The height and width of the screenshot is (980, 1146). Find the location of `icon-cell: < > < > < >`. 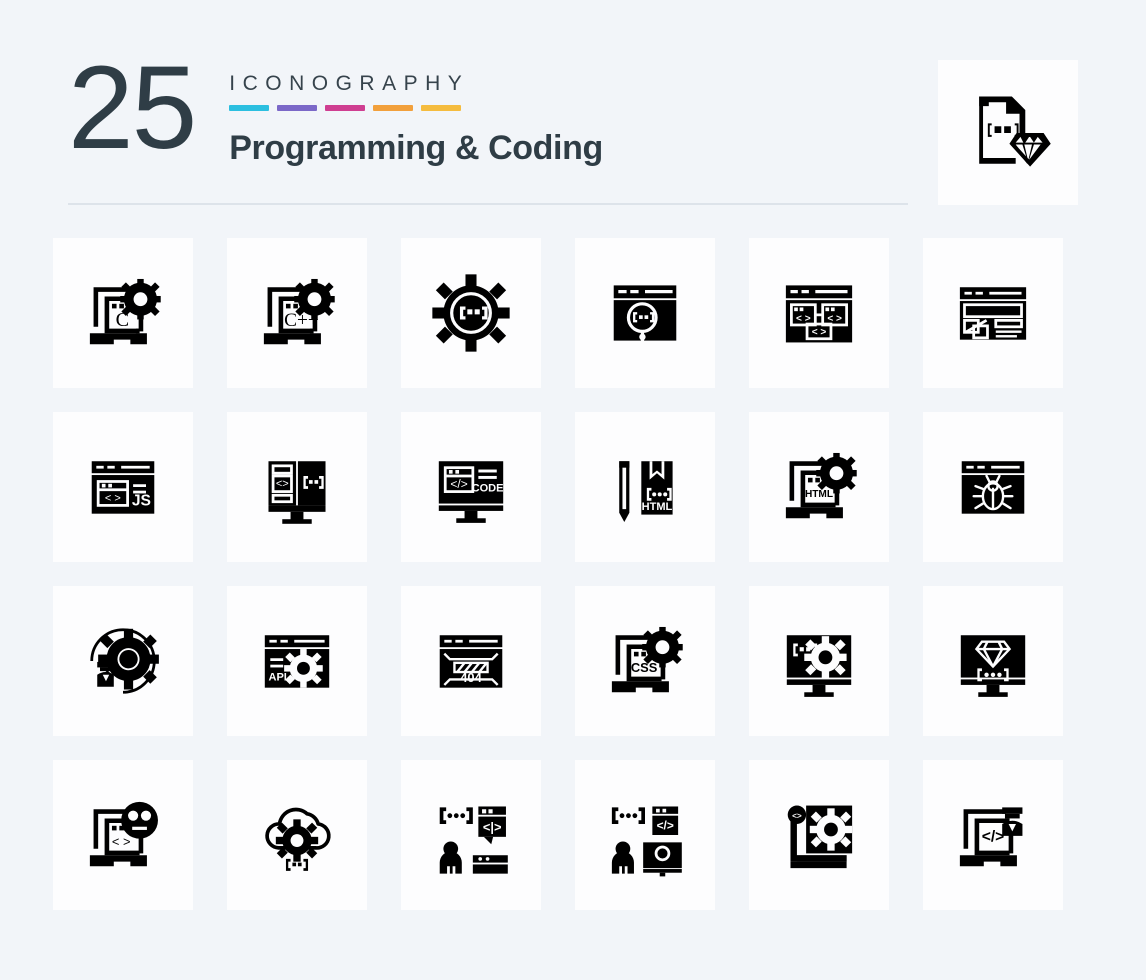

icon-cell: < > < > < > is located at coordinates (819, 313).